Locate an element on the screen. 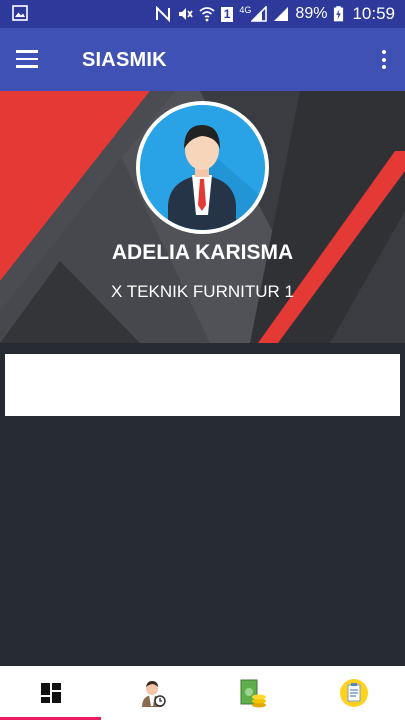  status-bar: 1 4G 89% 10:59 is located at coordinates (202, 14).